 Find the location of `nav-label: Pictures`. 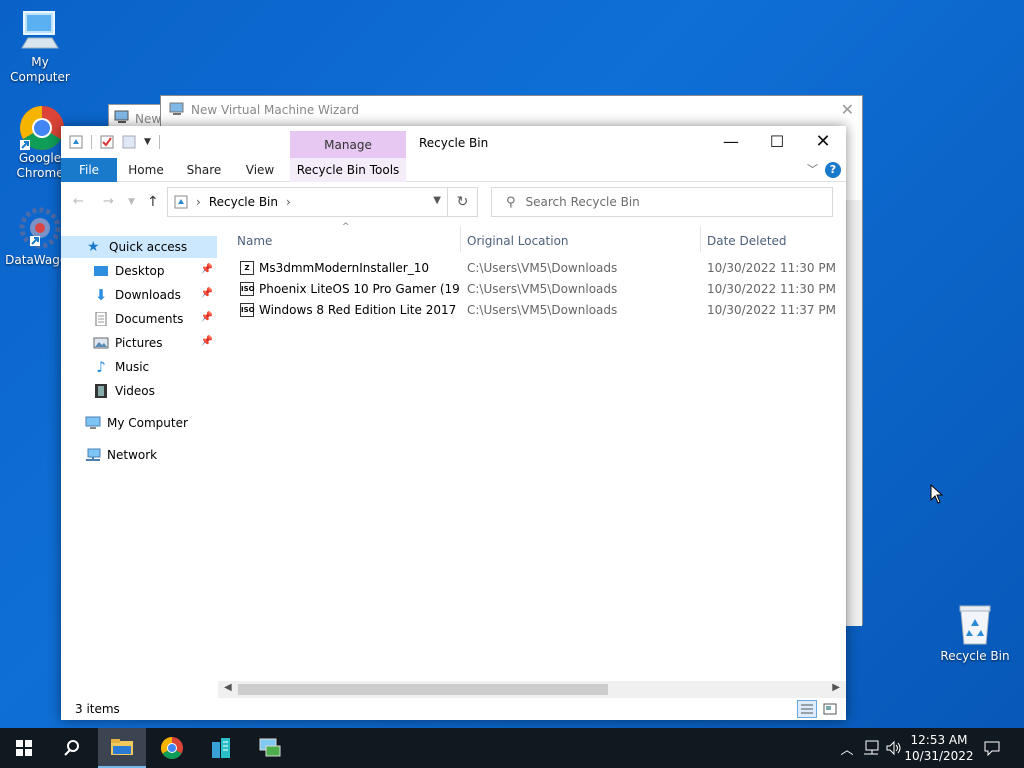

nav-label: Pictures is located at coordinates (139, 343).